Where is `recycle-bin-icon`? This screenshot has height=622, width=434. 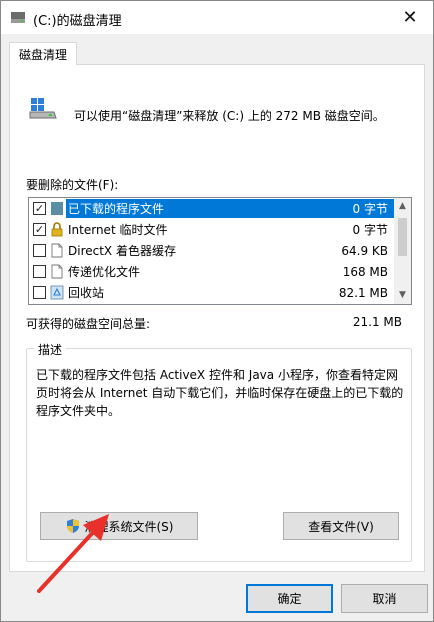 recycle-bin-icon is located at coordinates (57, 292).